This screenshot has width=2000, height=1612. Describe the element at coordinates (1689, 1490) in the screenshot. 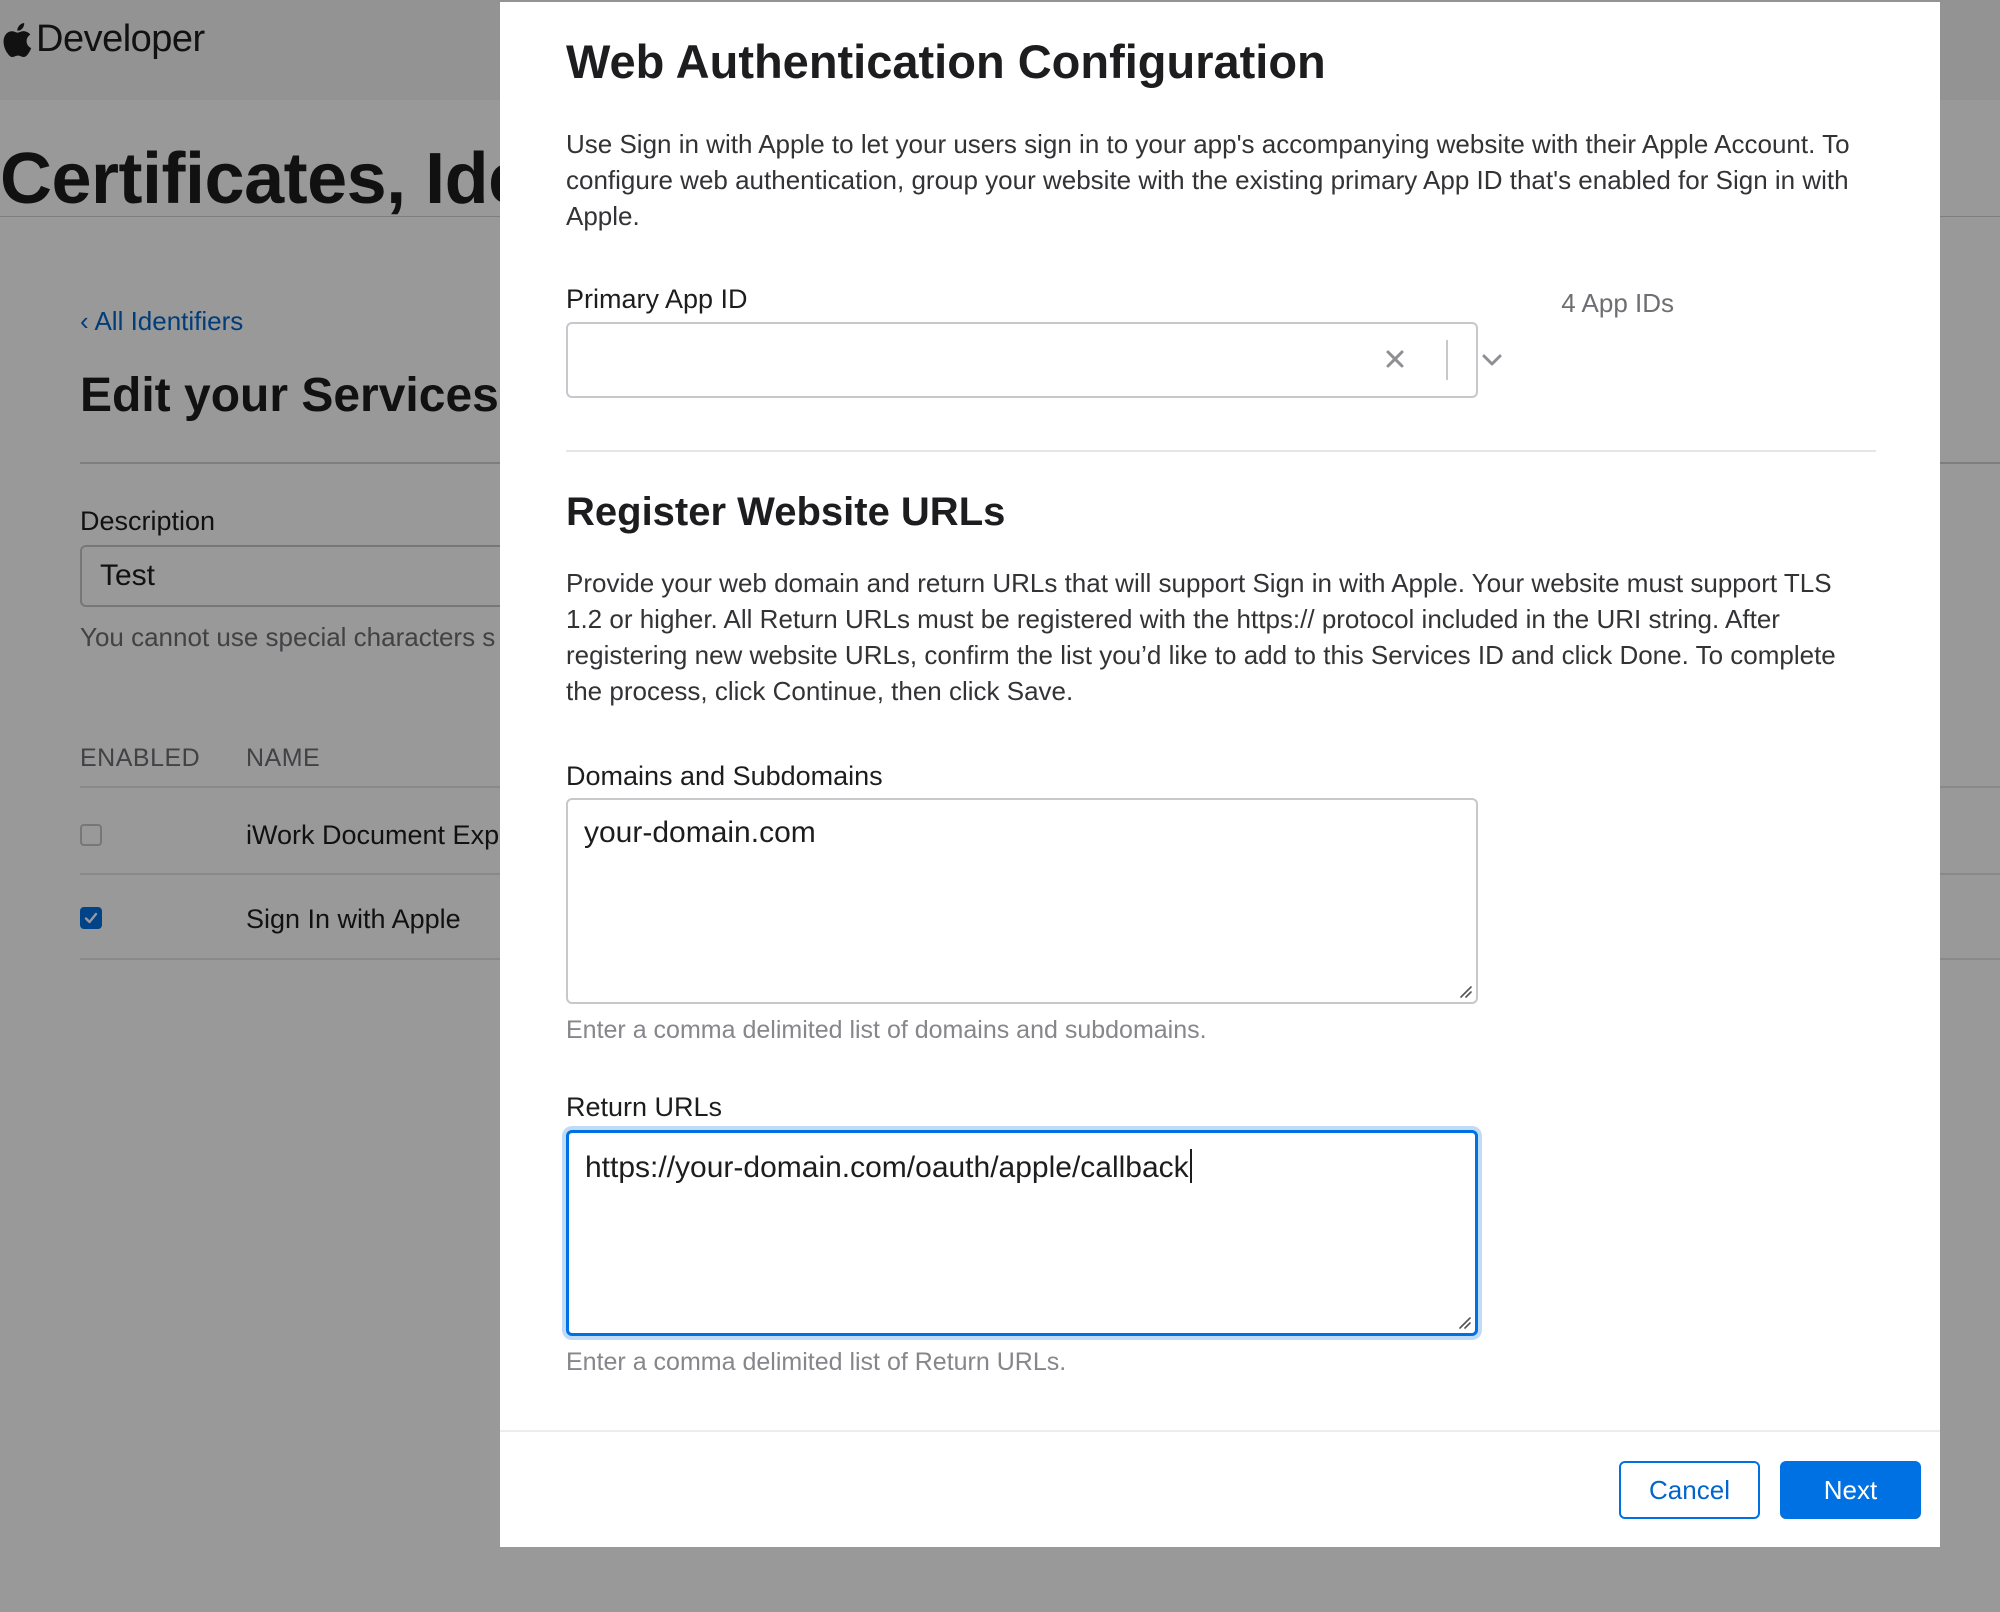

I see `cancel-button: Cancel` at that location.